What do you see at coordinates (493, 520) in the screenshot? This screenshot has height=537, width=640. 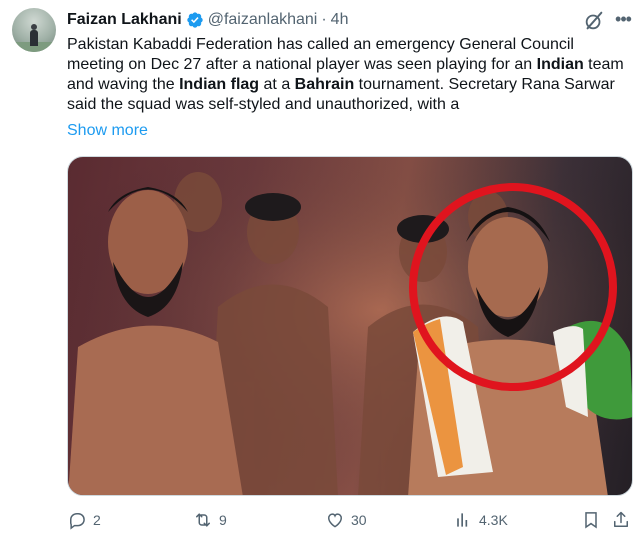 I see `view-count: 4.3K` at bounding box center [493, 520].